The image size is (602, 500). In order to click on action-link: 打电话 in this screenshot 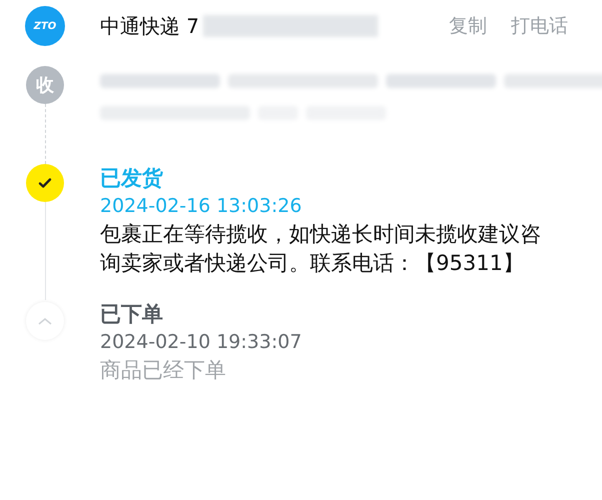, I will do `click(539, 26)`.